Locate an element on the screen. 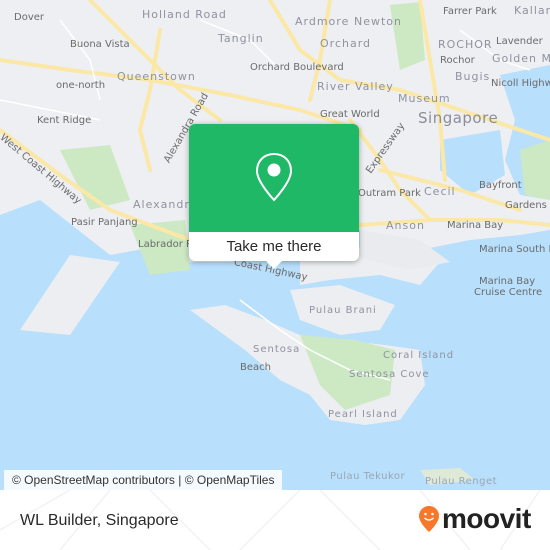 This screenshot has height=550, width=550. map-label: Pulau Brani is located at coordinates (343, 310).